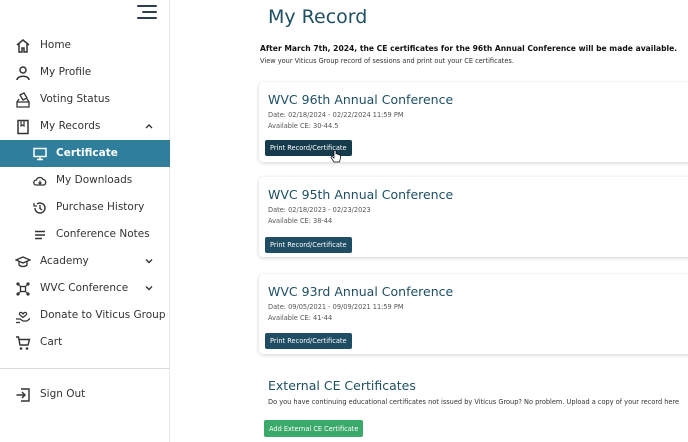 Image resolution: width=688 pixels, height=442 pixels. I want to click on vote-icon, so click(23, 100).